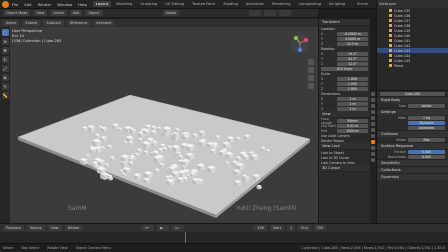 The height and width of the screenshot is (252, 448). What do you see at coordinates (255, 13) in the screenshot?
I see `shading-solid-icon` at bounding box center [255, 13].